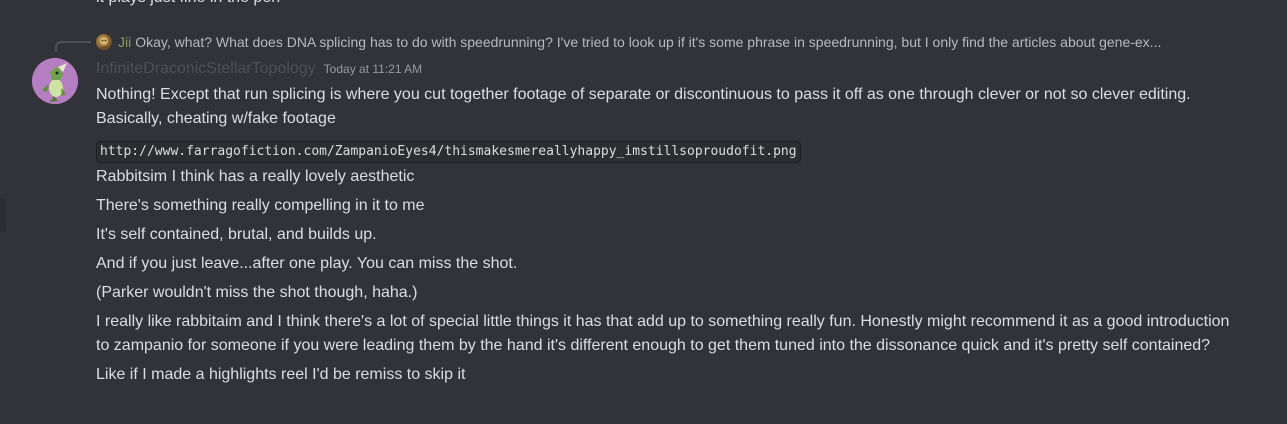 This screenshot has width=1287, height=424. I want to click on username: InfiniteDraconicStellarTopology, so click(206, 69).